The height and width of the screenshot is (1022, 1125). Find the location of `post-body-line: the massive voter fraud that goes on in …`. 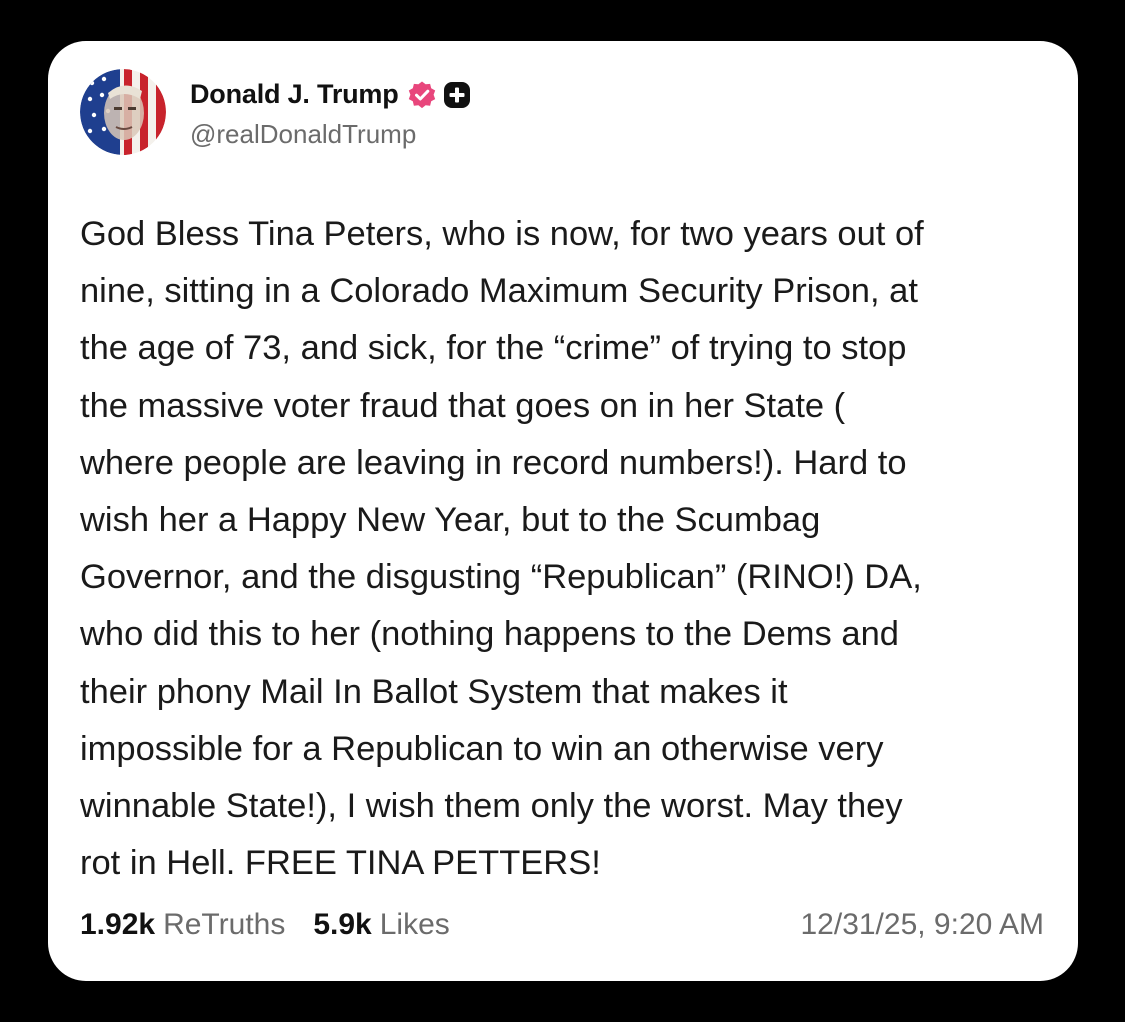

post-body-line: the massive voter fraud that goes on in … is located at coordinates (463, 405).